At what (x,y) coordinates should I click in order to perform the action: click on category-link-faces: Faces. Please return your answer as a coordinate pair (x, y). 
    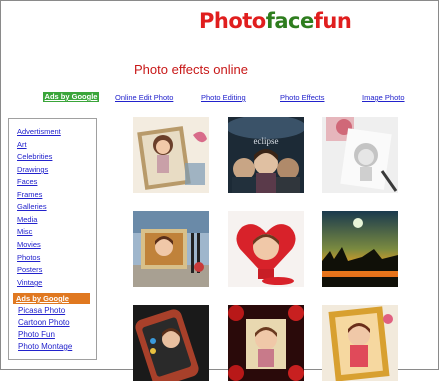
    Looking at the image, I should click on (27, 181).